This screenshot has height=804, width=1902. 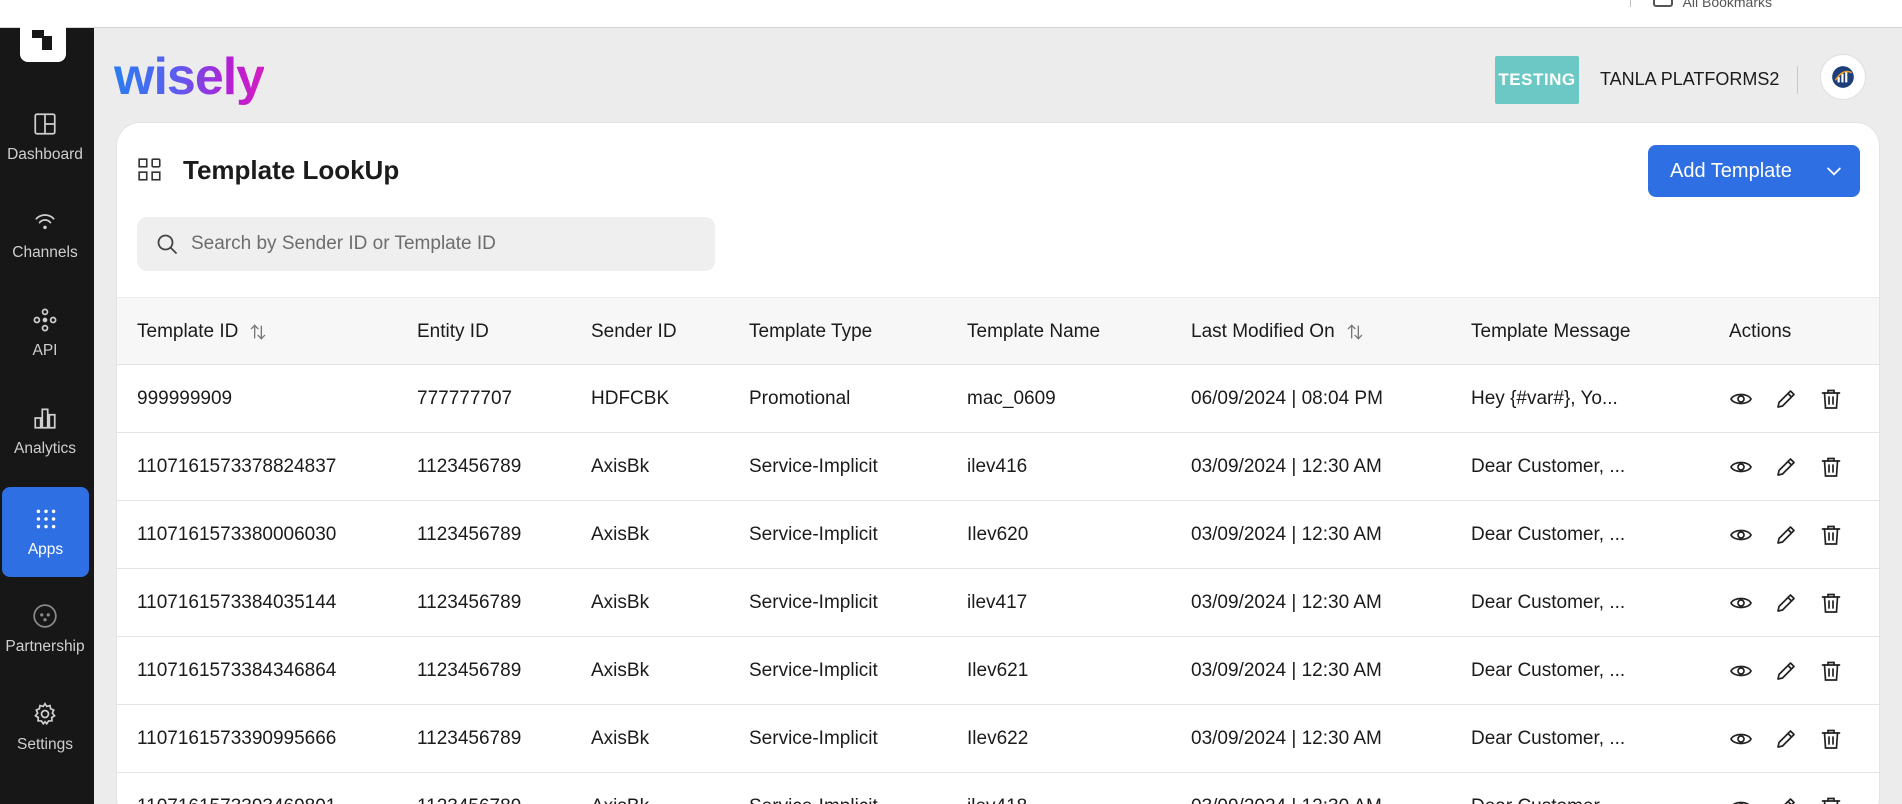 I want to click on sidebar-item-channels: Channels, so click(x=45, y=235).